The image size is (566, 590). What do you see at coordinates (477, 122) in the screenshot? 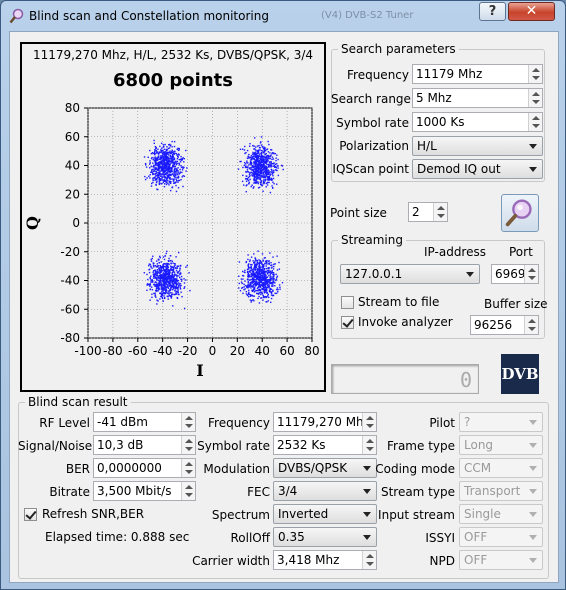
I see `symbol-rate-input: 1000 Ks` at bounding box center [477, 122].